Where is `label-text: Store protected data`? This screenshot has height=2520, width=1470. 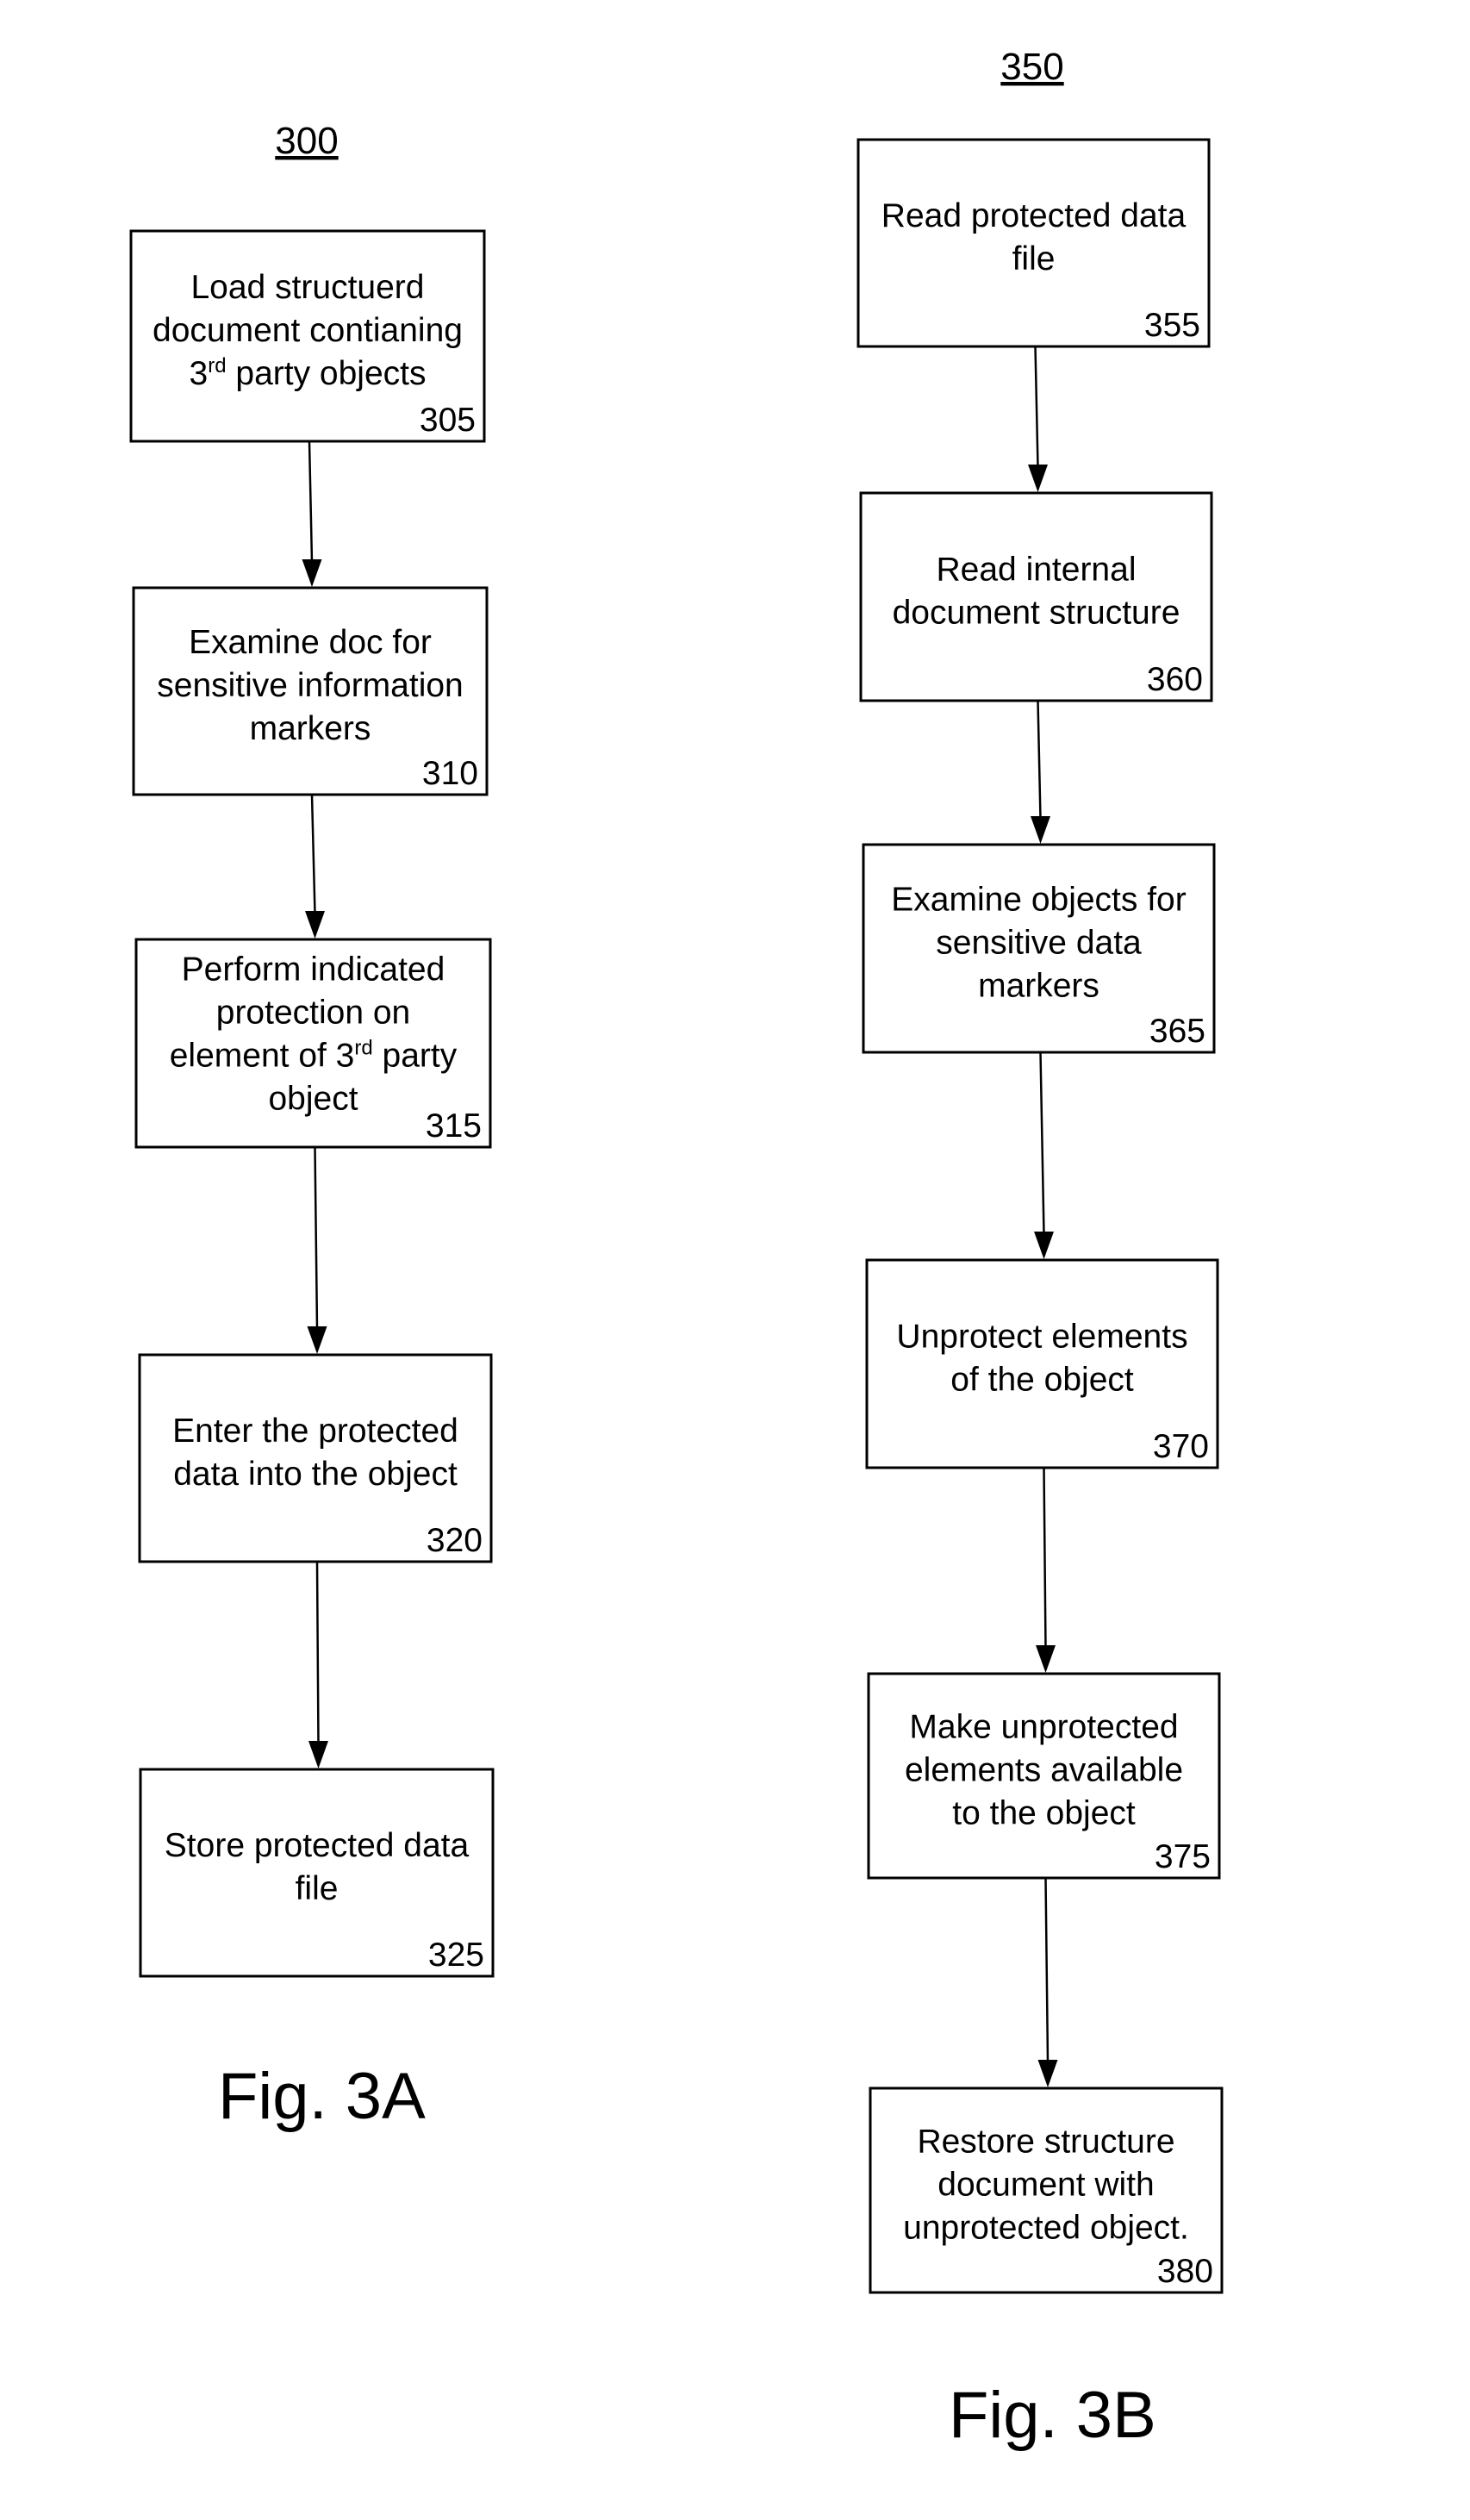
label-text: Store protected data is located at coordinates (317, 1846).